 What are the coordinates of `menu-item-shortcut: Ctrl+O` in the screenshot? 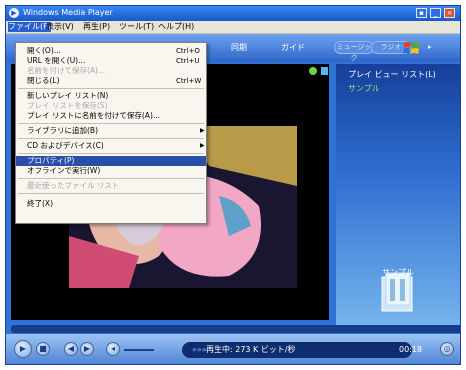 It's located at (188, 51).